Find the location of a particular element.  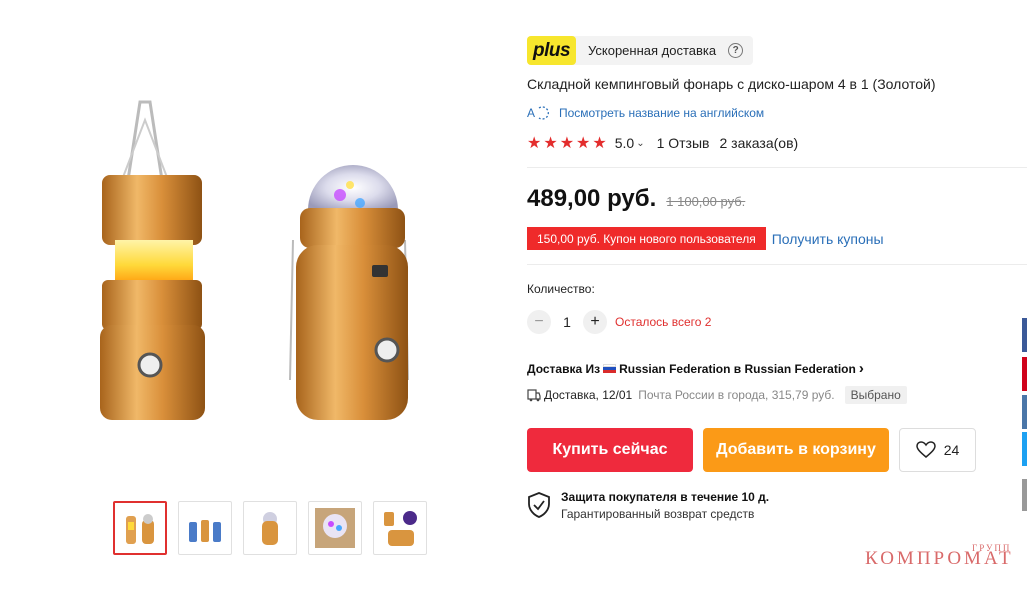

delivery-method: Почта России в города, 315,79 руб. is located at coordinates (736, 395).